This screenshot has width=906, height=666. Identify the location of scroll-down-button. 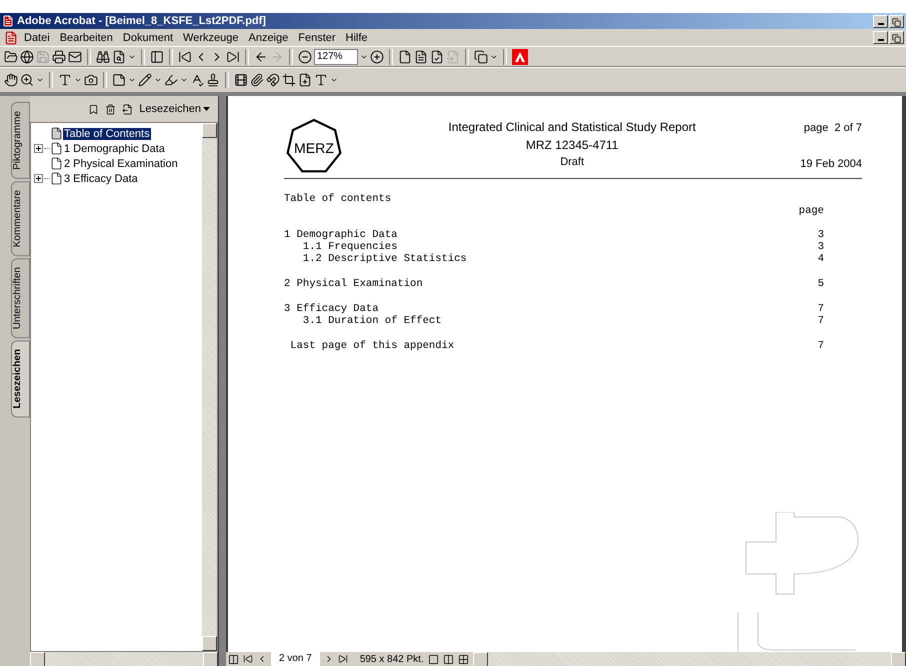
(209, 643).